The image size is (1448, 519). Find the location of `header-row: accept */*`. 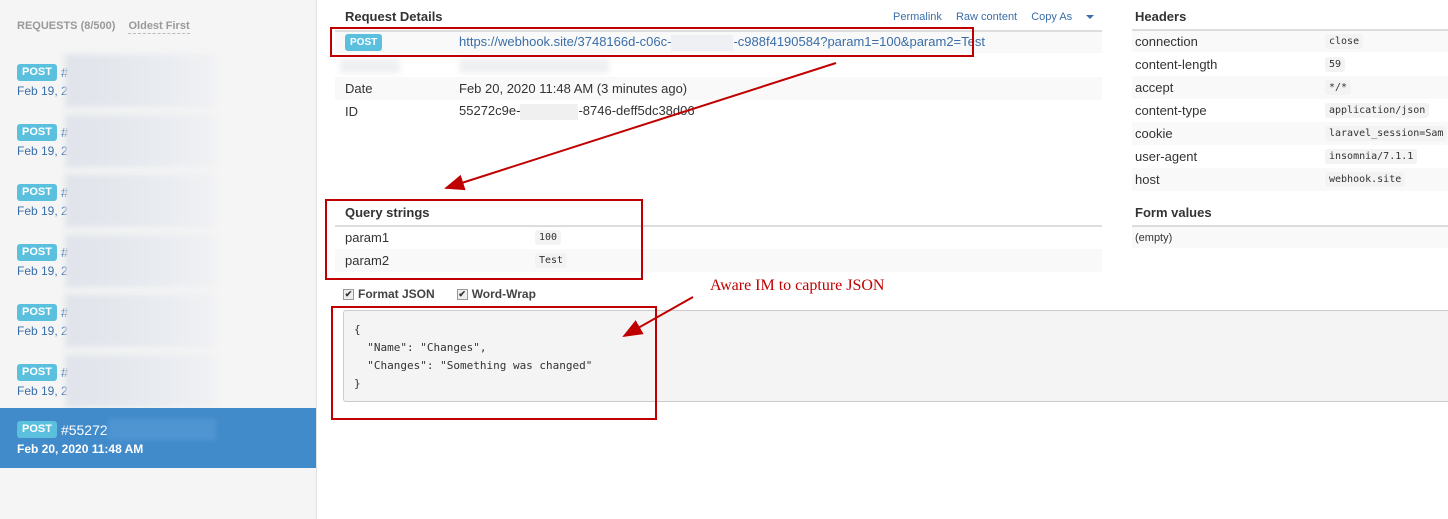

header-row: accept */* is located at coordinates (1290, 87).